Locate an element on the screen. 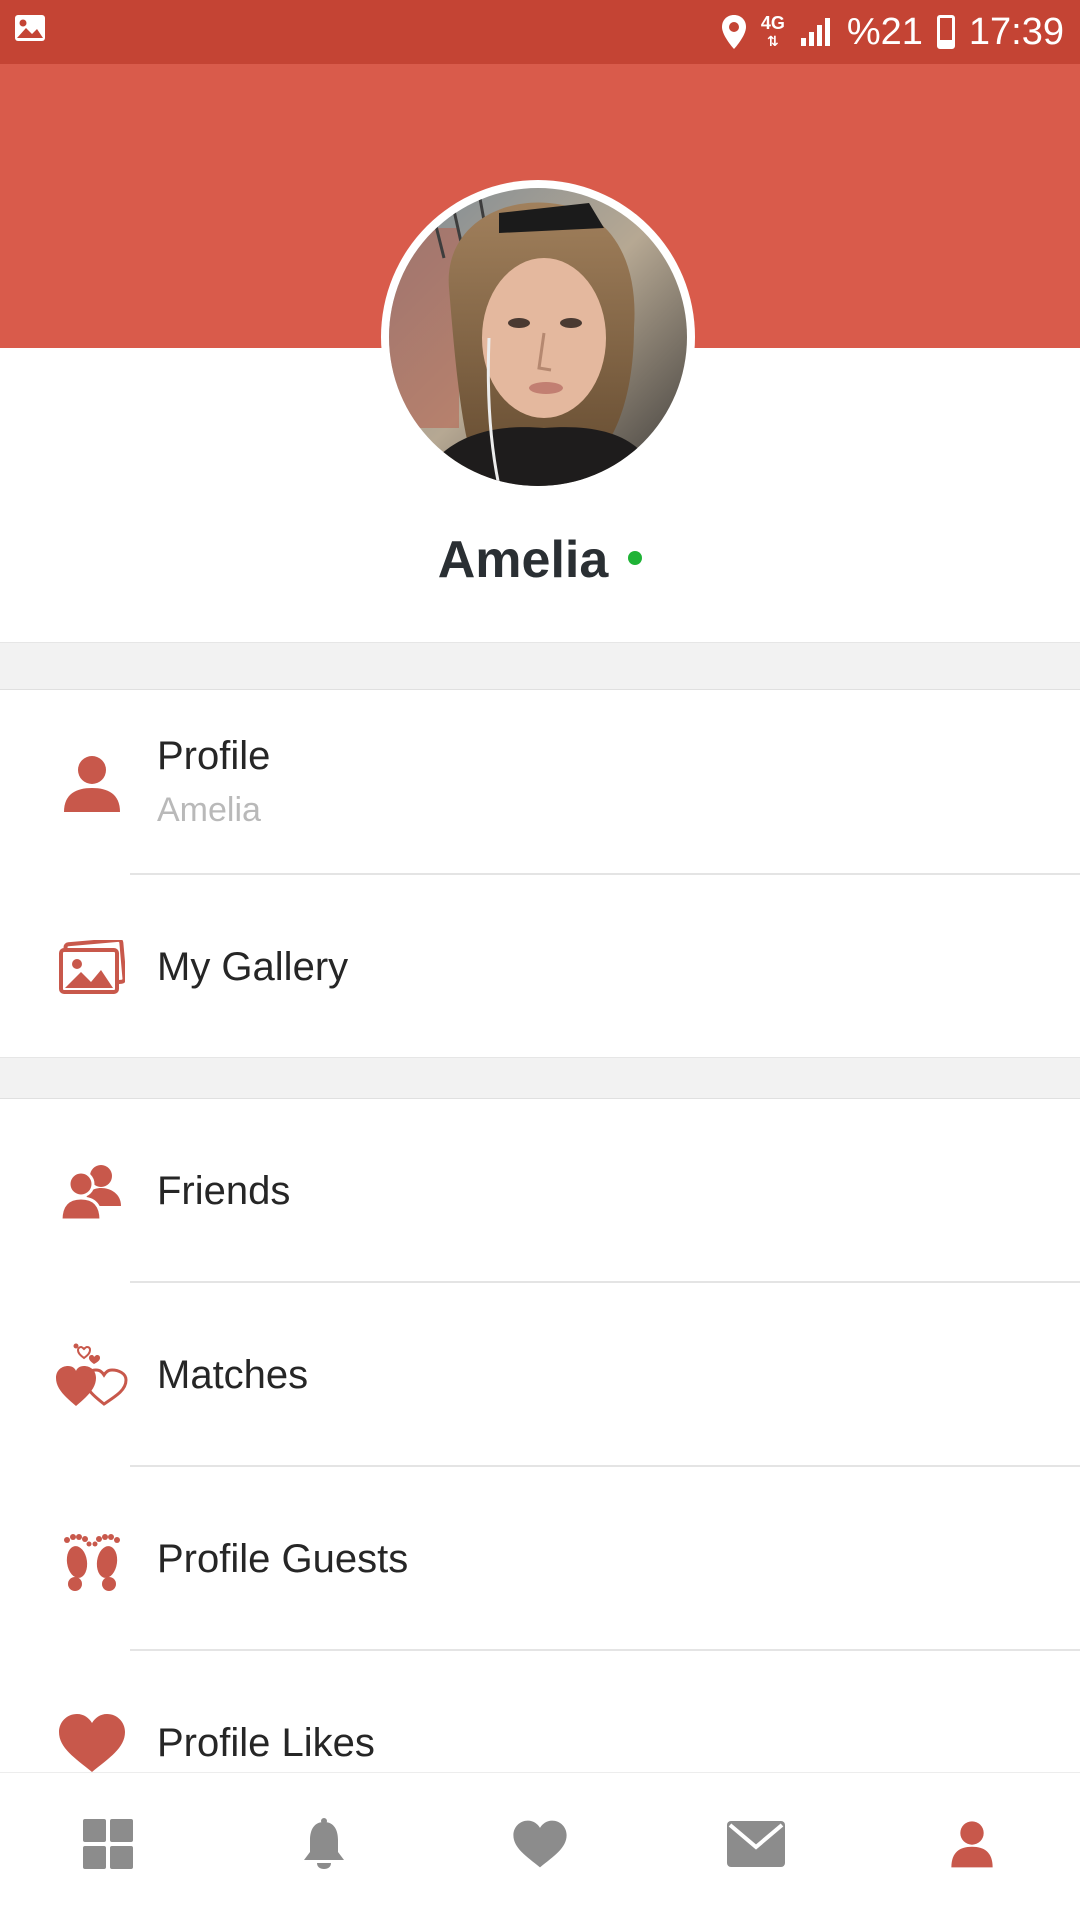  menu-item-friends: Friends is located at coordinates (540, 1191).